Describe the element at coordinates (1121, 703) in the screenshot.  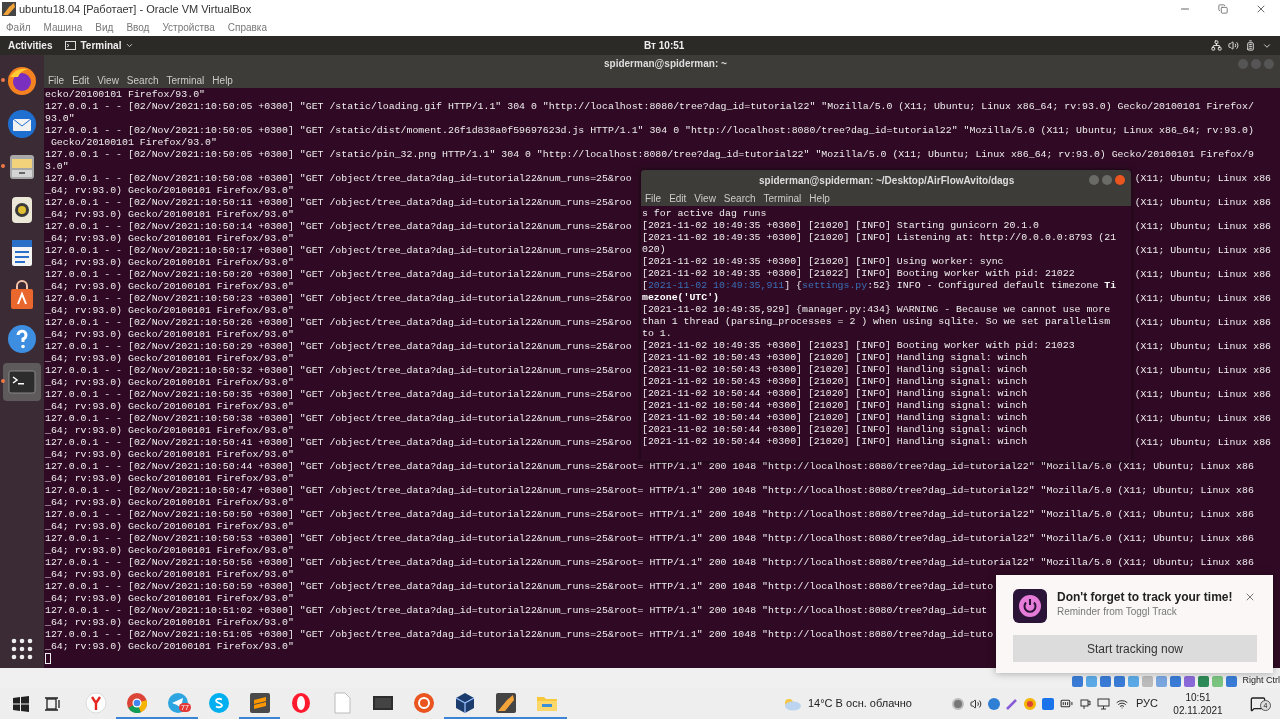
I see `wifi-icon` at that location.